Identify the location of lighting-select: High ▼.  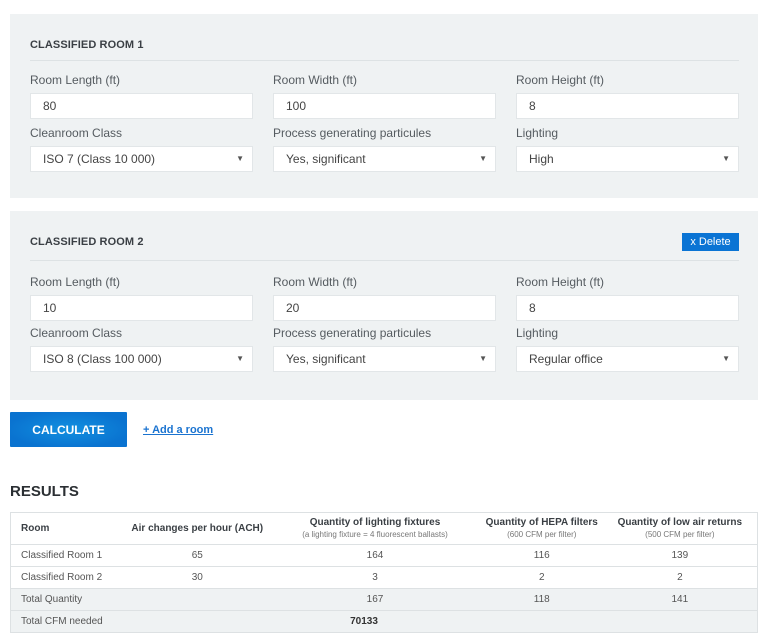
(627, 159).